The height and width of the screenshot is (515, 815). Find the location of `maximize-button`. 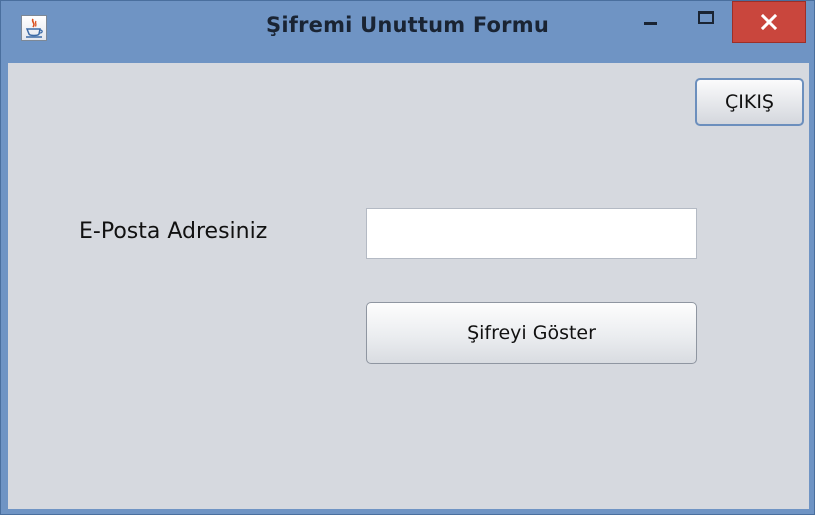

maximize-button is located at coordinates (706, 21).